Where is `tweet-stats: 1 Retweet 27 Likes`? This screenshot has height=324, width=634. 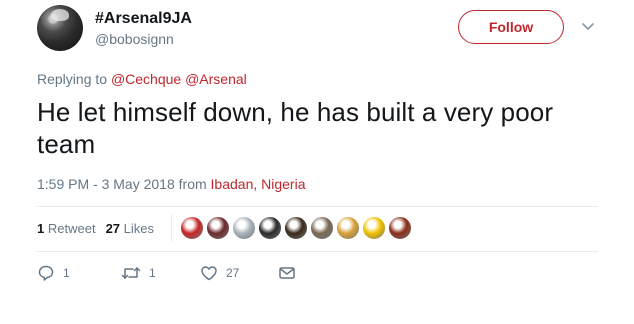
tweet-stats: 1 Retweet 27 Likes is located at coordinates (95, 228).